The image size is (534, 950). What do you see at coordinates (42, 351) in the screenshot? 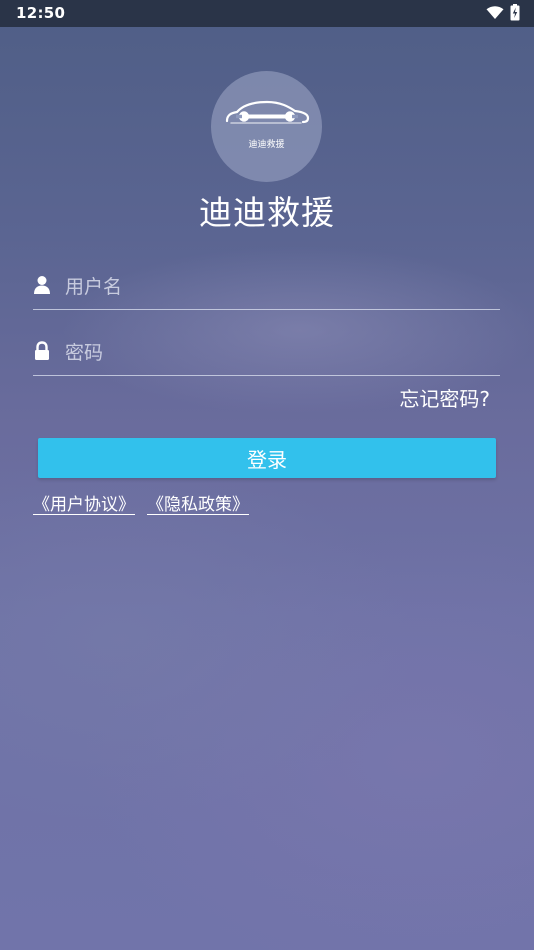
I see `lock-icon` at bounding box center [42, 351].